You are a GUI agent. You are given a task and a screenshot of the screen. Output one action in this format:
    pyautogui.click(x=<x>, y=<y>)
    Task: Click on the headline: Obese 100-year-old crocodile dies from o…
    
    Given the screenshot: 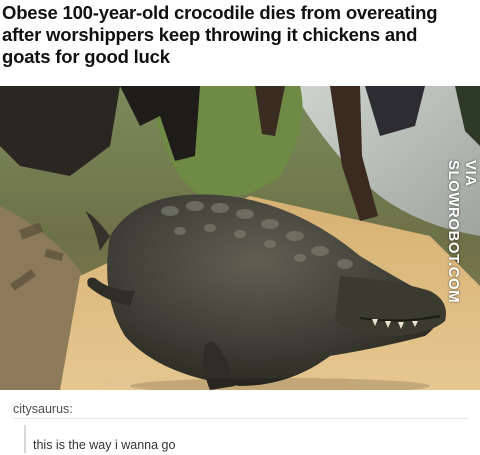 What is the action you would take?
    pyautogui.click(x=240, y=35)
    